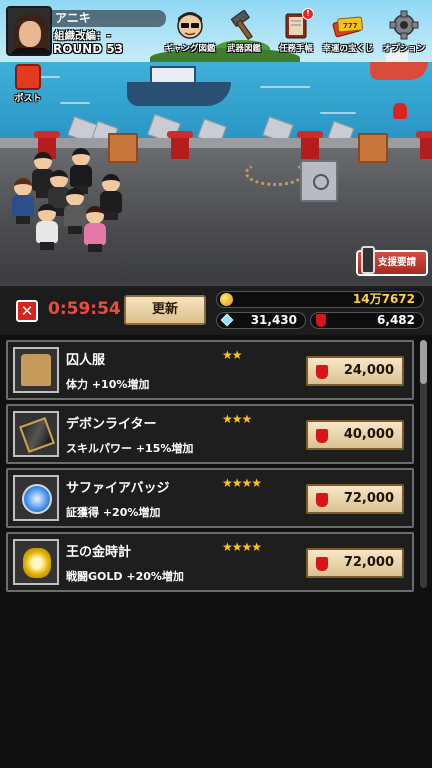 This screenshot has width=432, height=768. Describe the element at coordinates (275, 173) in the screenshot. I see `rope` at that location.